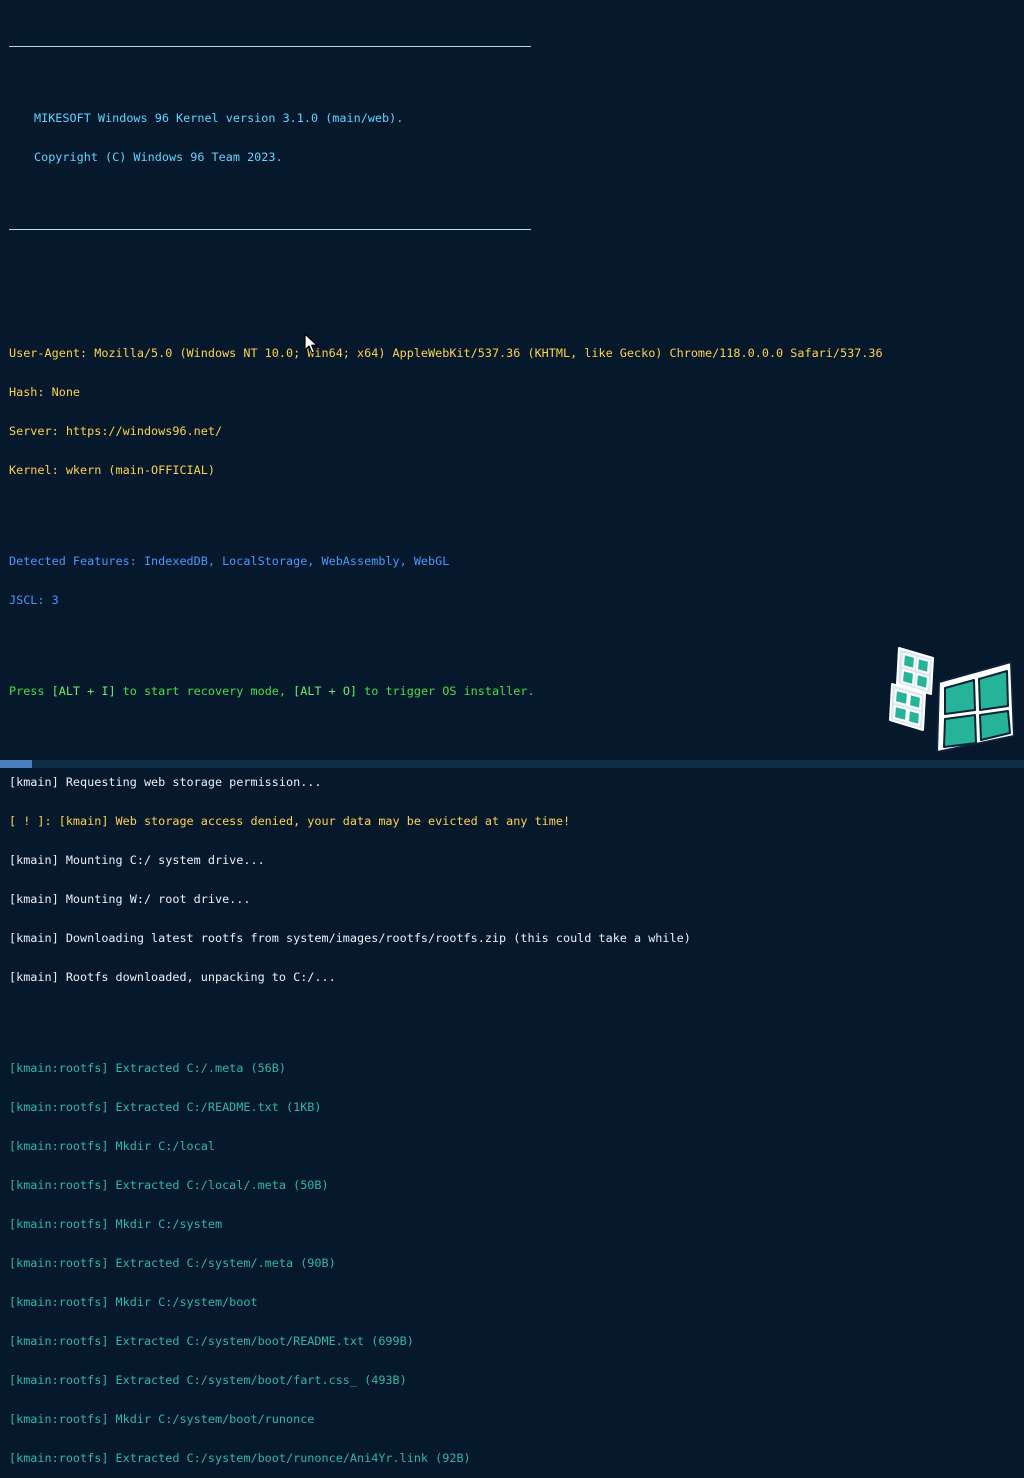 The image size is (1024, 1478). I want to click on rootfs-log-line: [kmain:rootfs] Extracted C:/.meta (56B), so click(147, 1068).